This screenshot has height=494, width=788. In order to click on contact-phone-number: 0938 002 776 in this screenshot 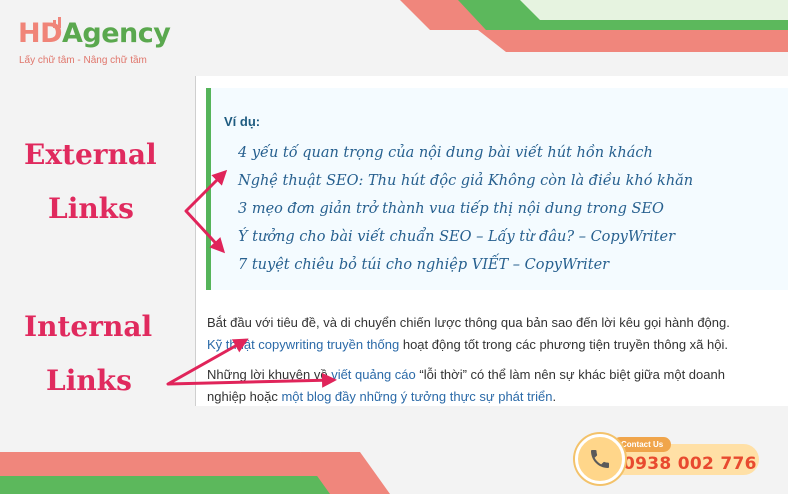, I will do `click(690, 464)`.